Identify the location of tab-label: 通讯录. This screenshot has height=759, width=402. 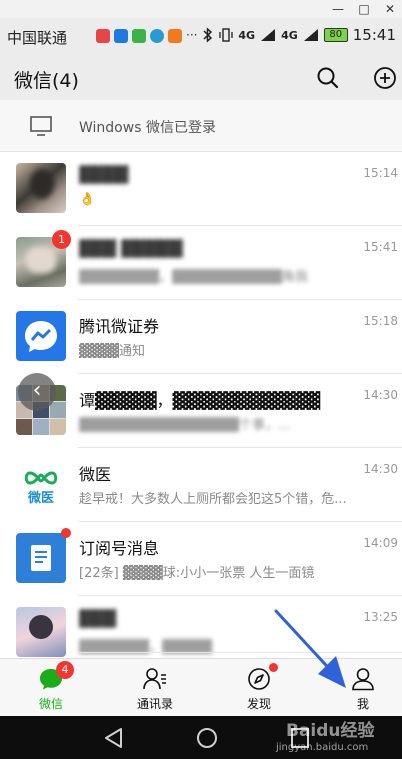
(154, 704).